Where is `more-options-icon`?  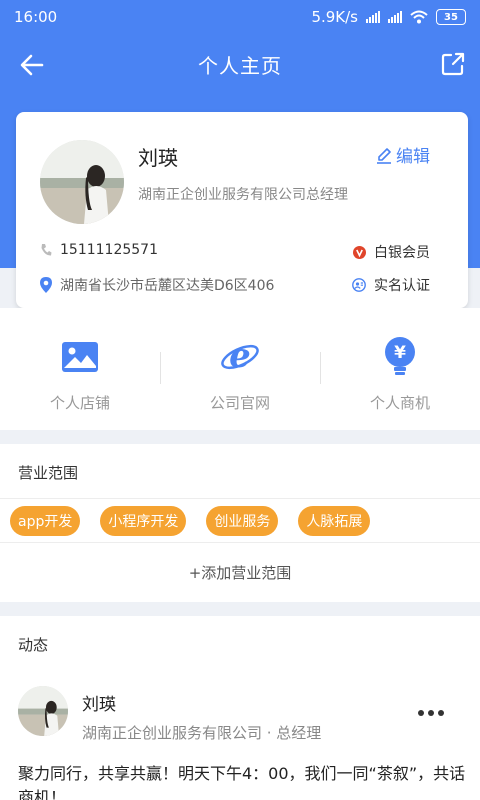 more-options-icon is located at coordinates (431, 713).